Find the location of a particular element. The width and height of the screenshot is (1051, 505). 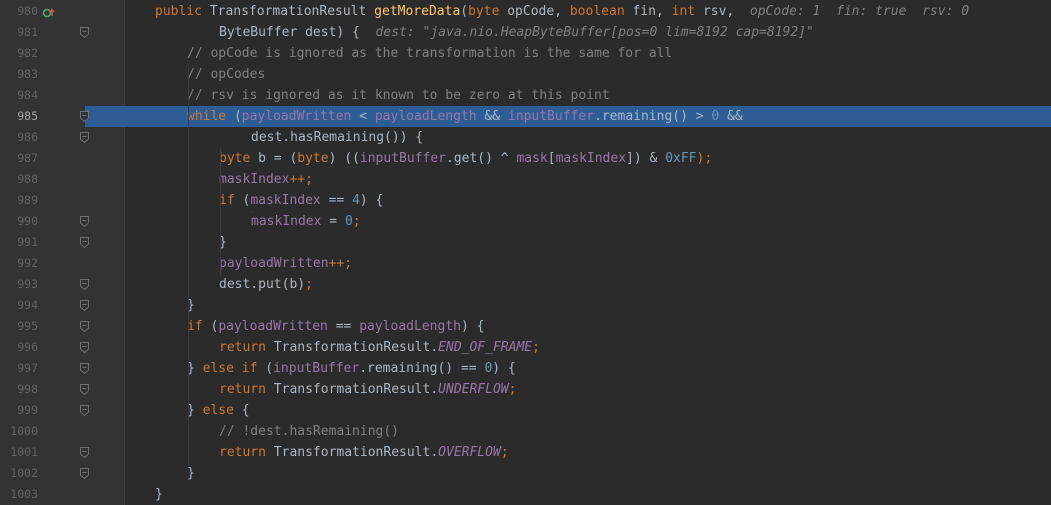

code-line: 1003} is located at coordinates (525, 494).